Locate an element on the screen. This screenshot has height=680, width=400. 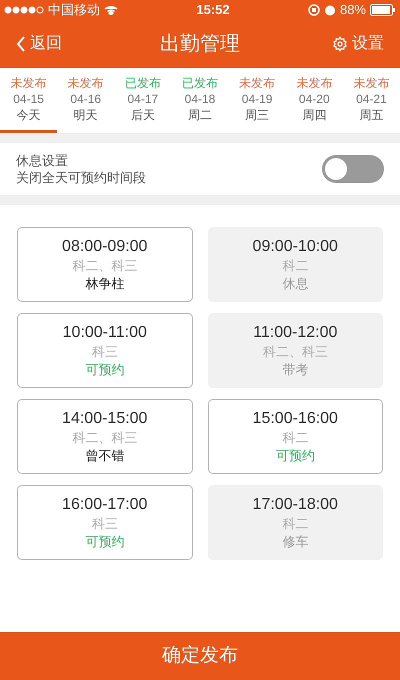
day-label: 周三 is located at coordinates (257, 115).